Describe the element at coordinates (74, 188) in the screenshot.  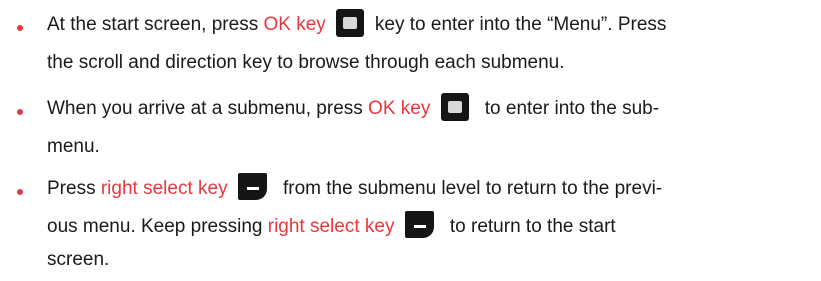
I see `instruction-text: Press` at that location.